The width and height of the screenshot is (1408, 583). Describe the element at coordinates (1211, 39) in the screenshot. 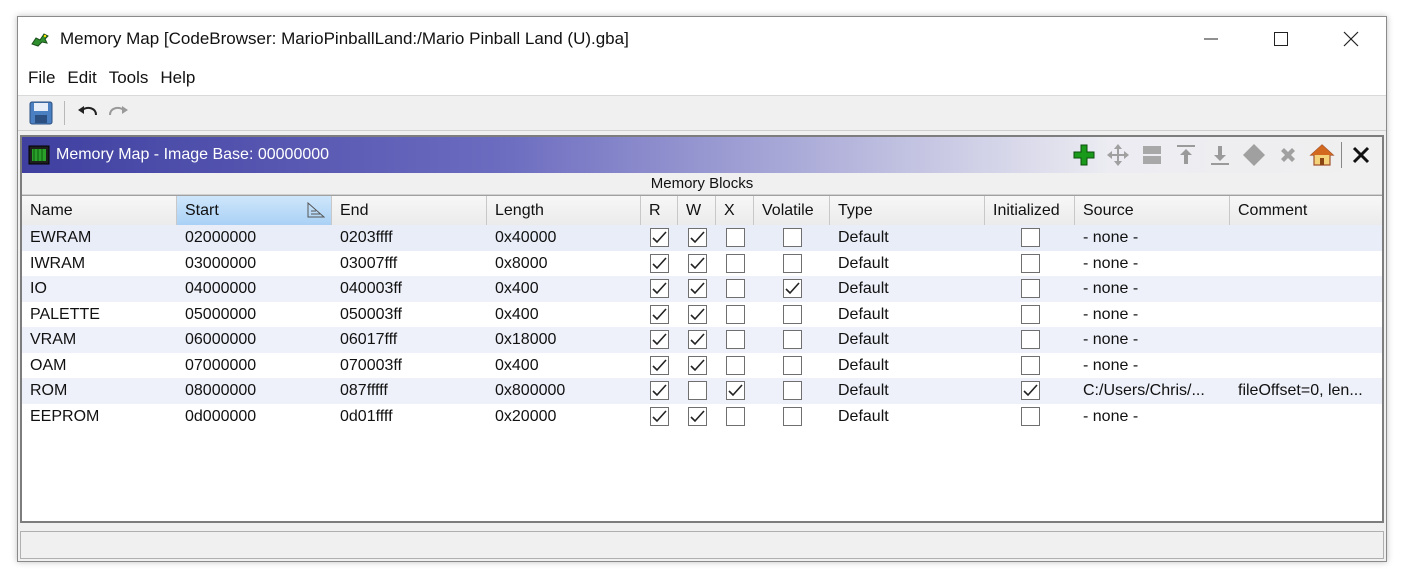

I see `minimize-button` at that location.